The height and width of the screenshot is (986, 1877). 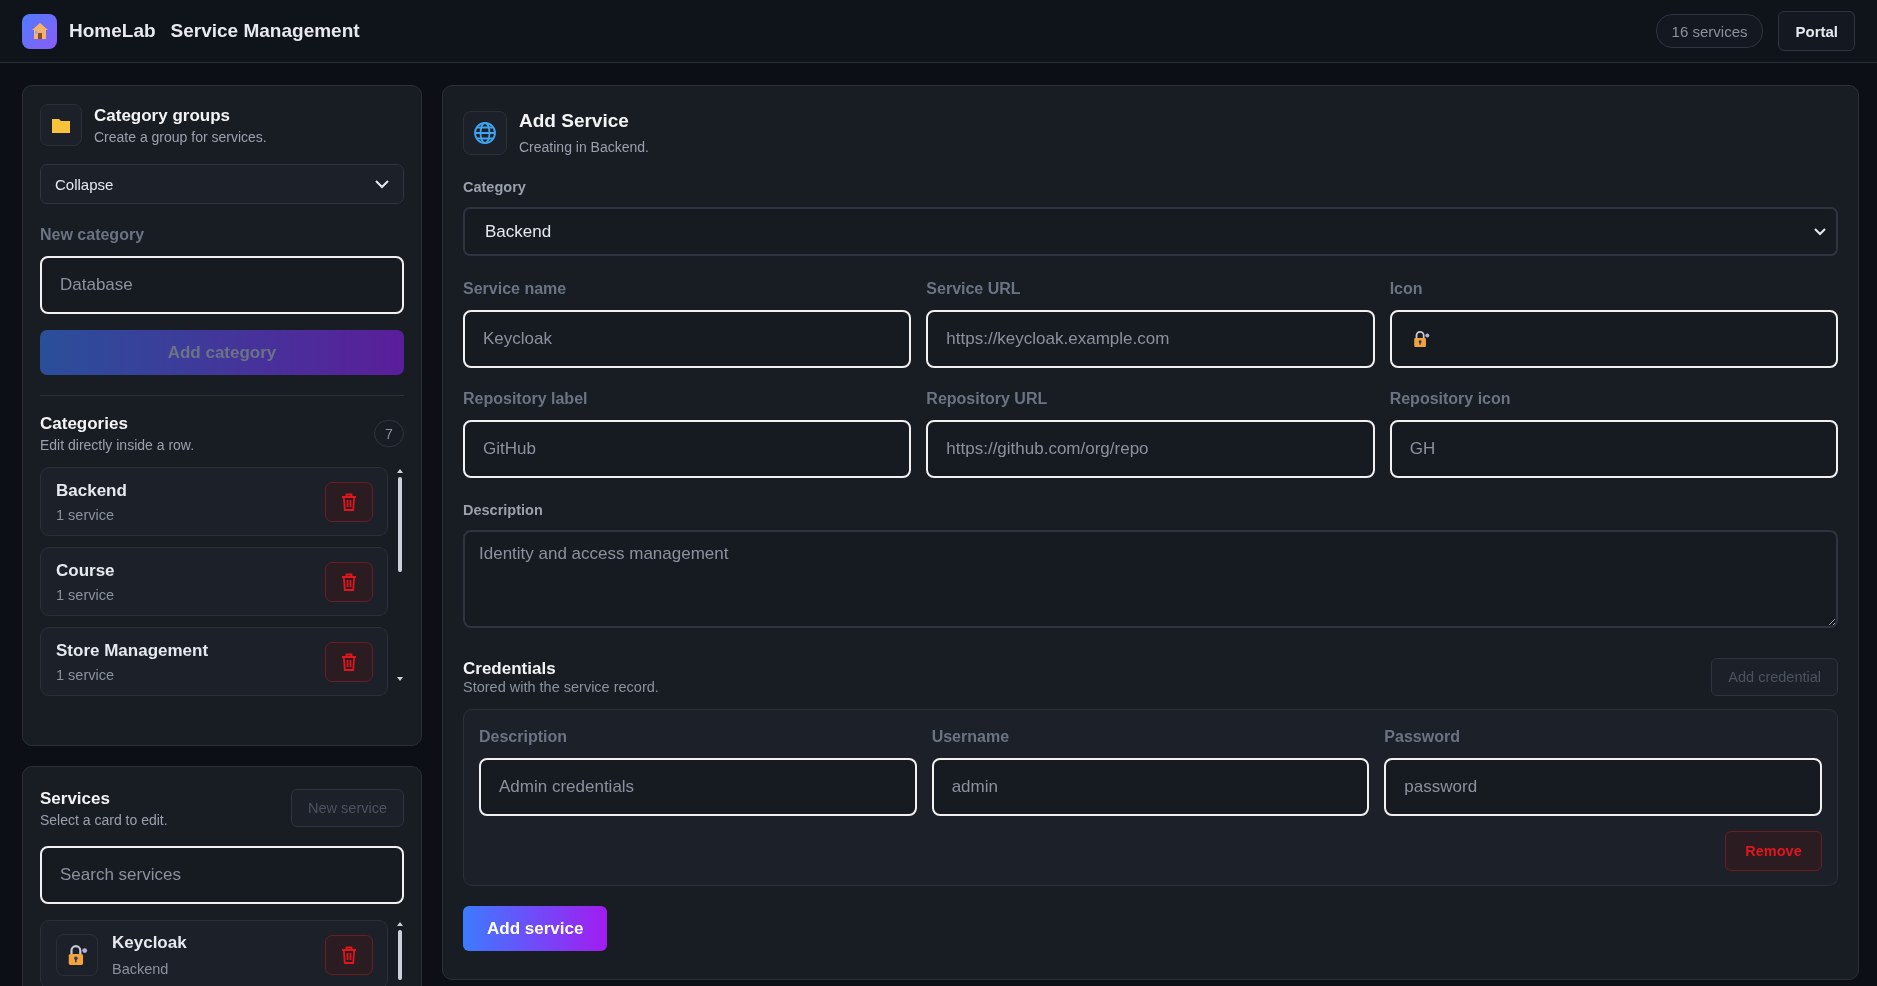 I want to click on input-field: https://keycloak.example.com, so click(x=1150, y=339).